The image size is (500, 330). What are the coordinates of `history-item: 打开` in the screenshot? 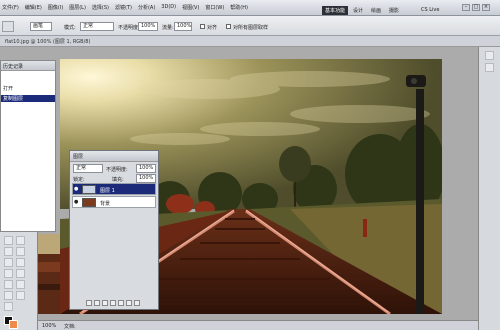 It's located at (28, 88).